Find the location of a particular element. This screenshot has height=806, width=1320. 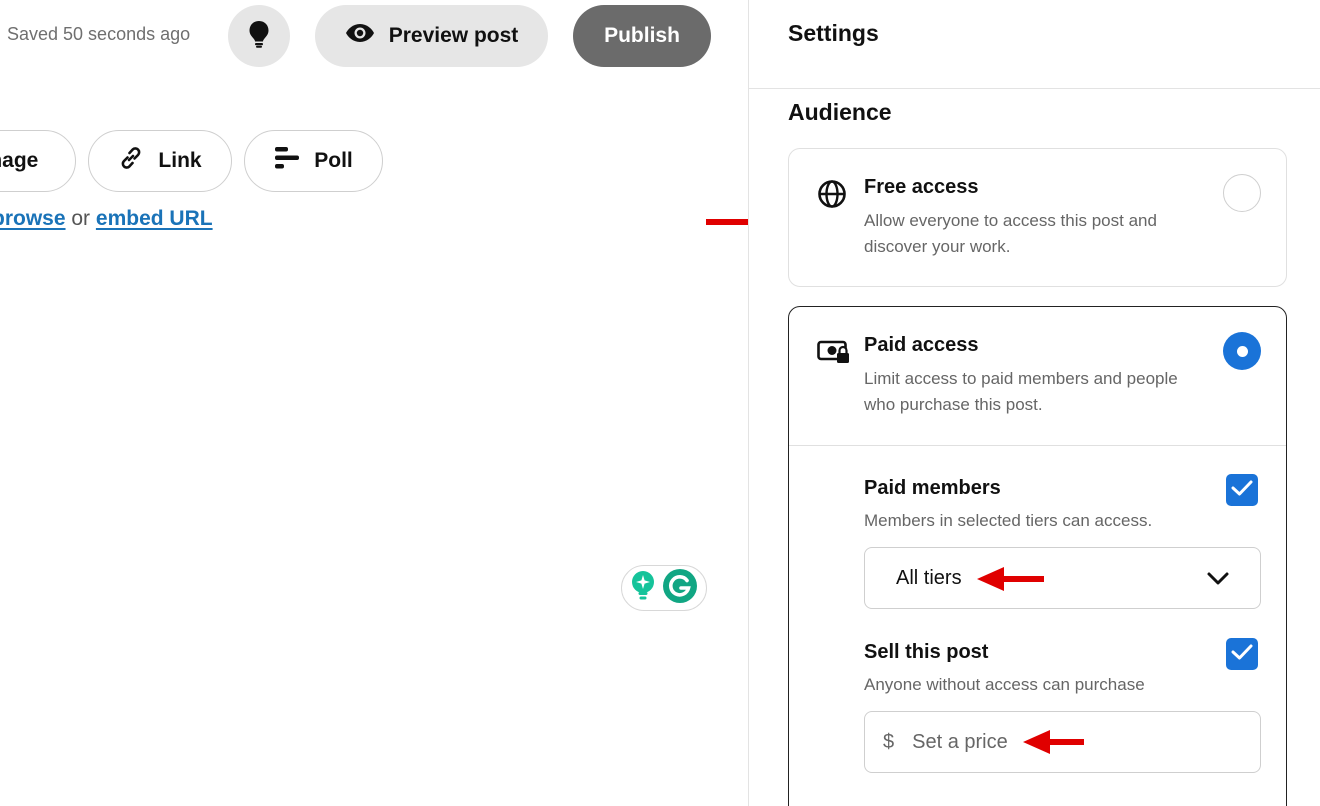

or-text: or is located at coordinates (81, 218).